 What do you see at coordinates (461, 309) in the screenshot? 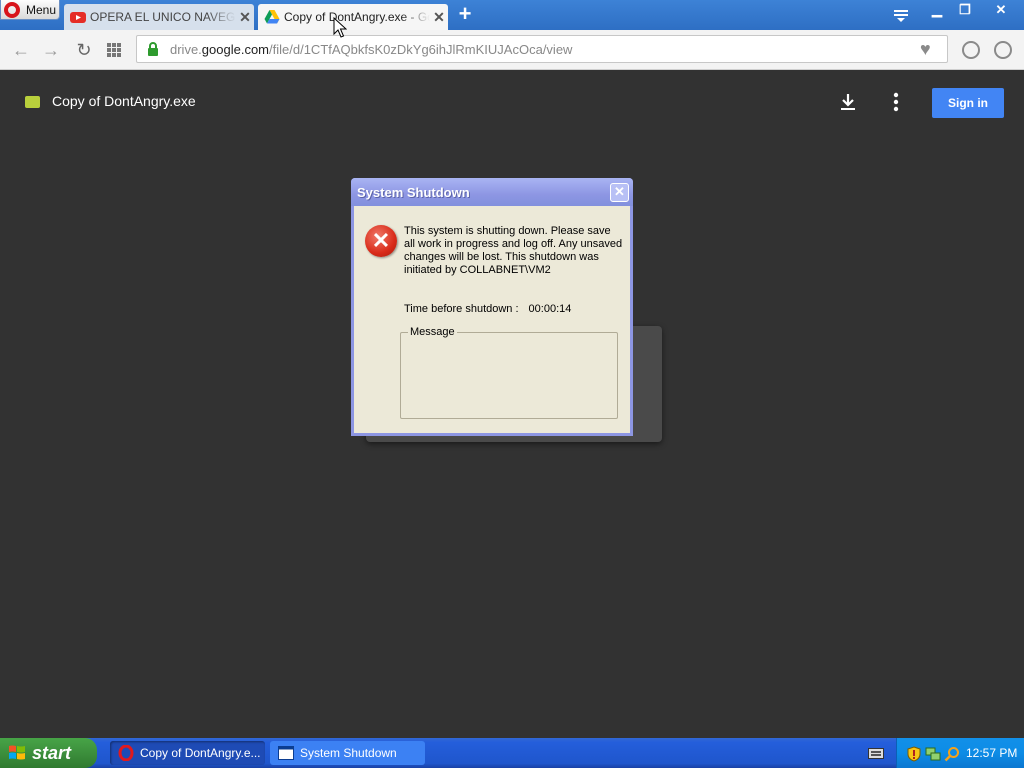
I see `countdown-label: Time before shutdown :` at bounding box center [461, 309].